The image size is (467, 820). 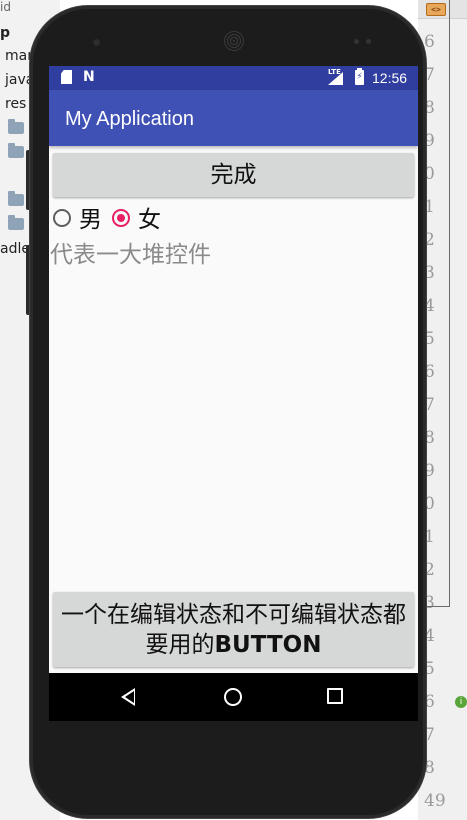 What do you see at coordinates (89, 77) in the screenshot?
I see `n-notification-icon: N` at bounding box center [89, 77].